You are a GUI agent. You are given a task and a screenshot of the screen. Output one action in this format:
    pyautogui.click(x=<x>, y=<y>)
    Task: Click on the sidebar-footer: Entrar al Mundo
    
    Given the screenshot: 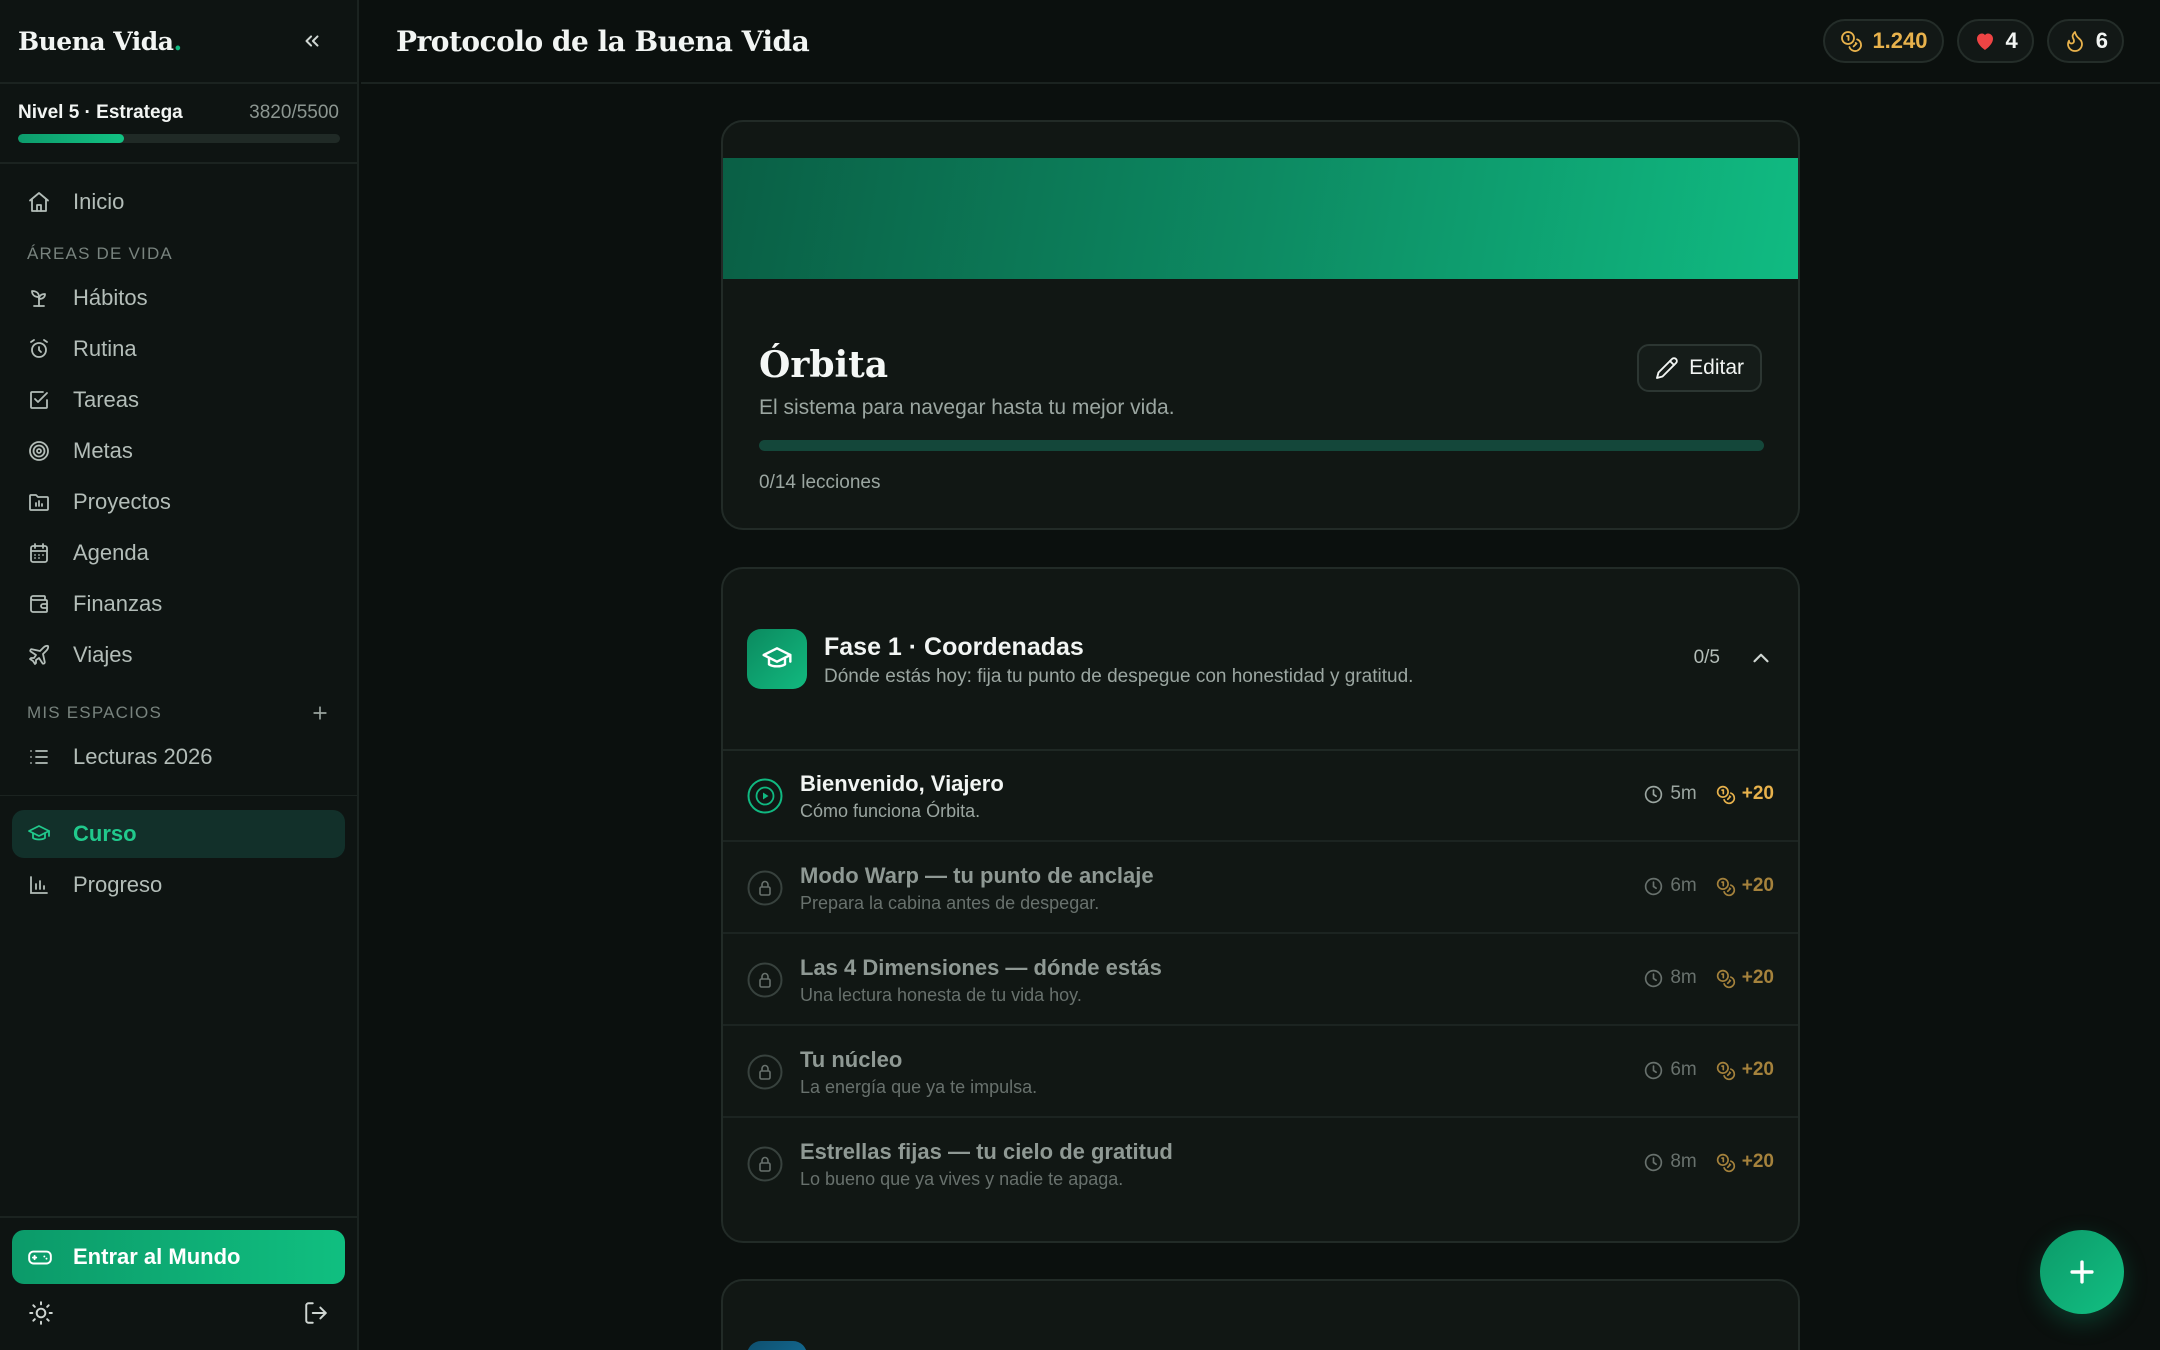 What is the action you would take?
    pyautogui.click(x=178, y=1283)
    